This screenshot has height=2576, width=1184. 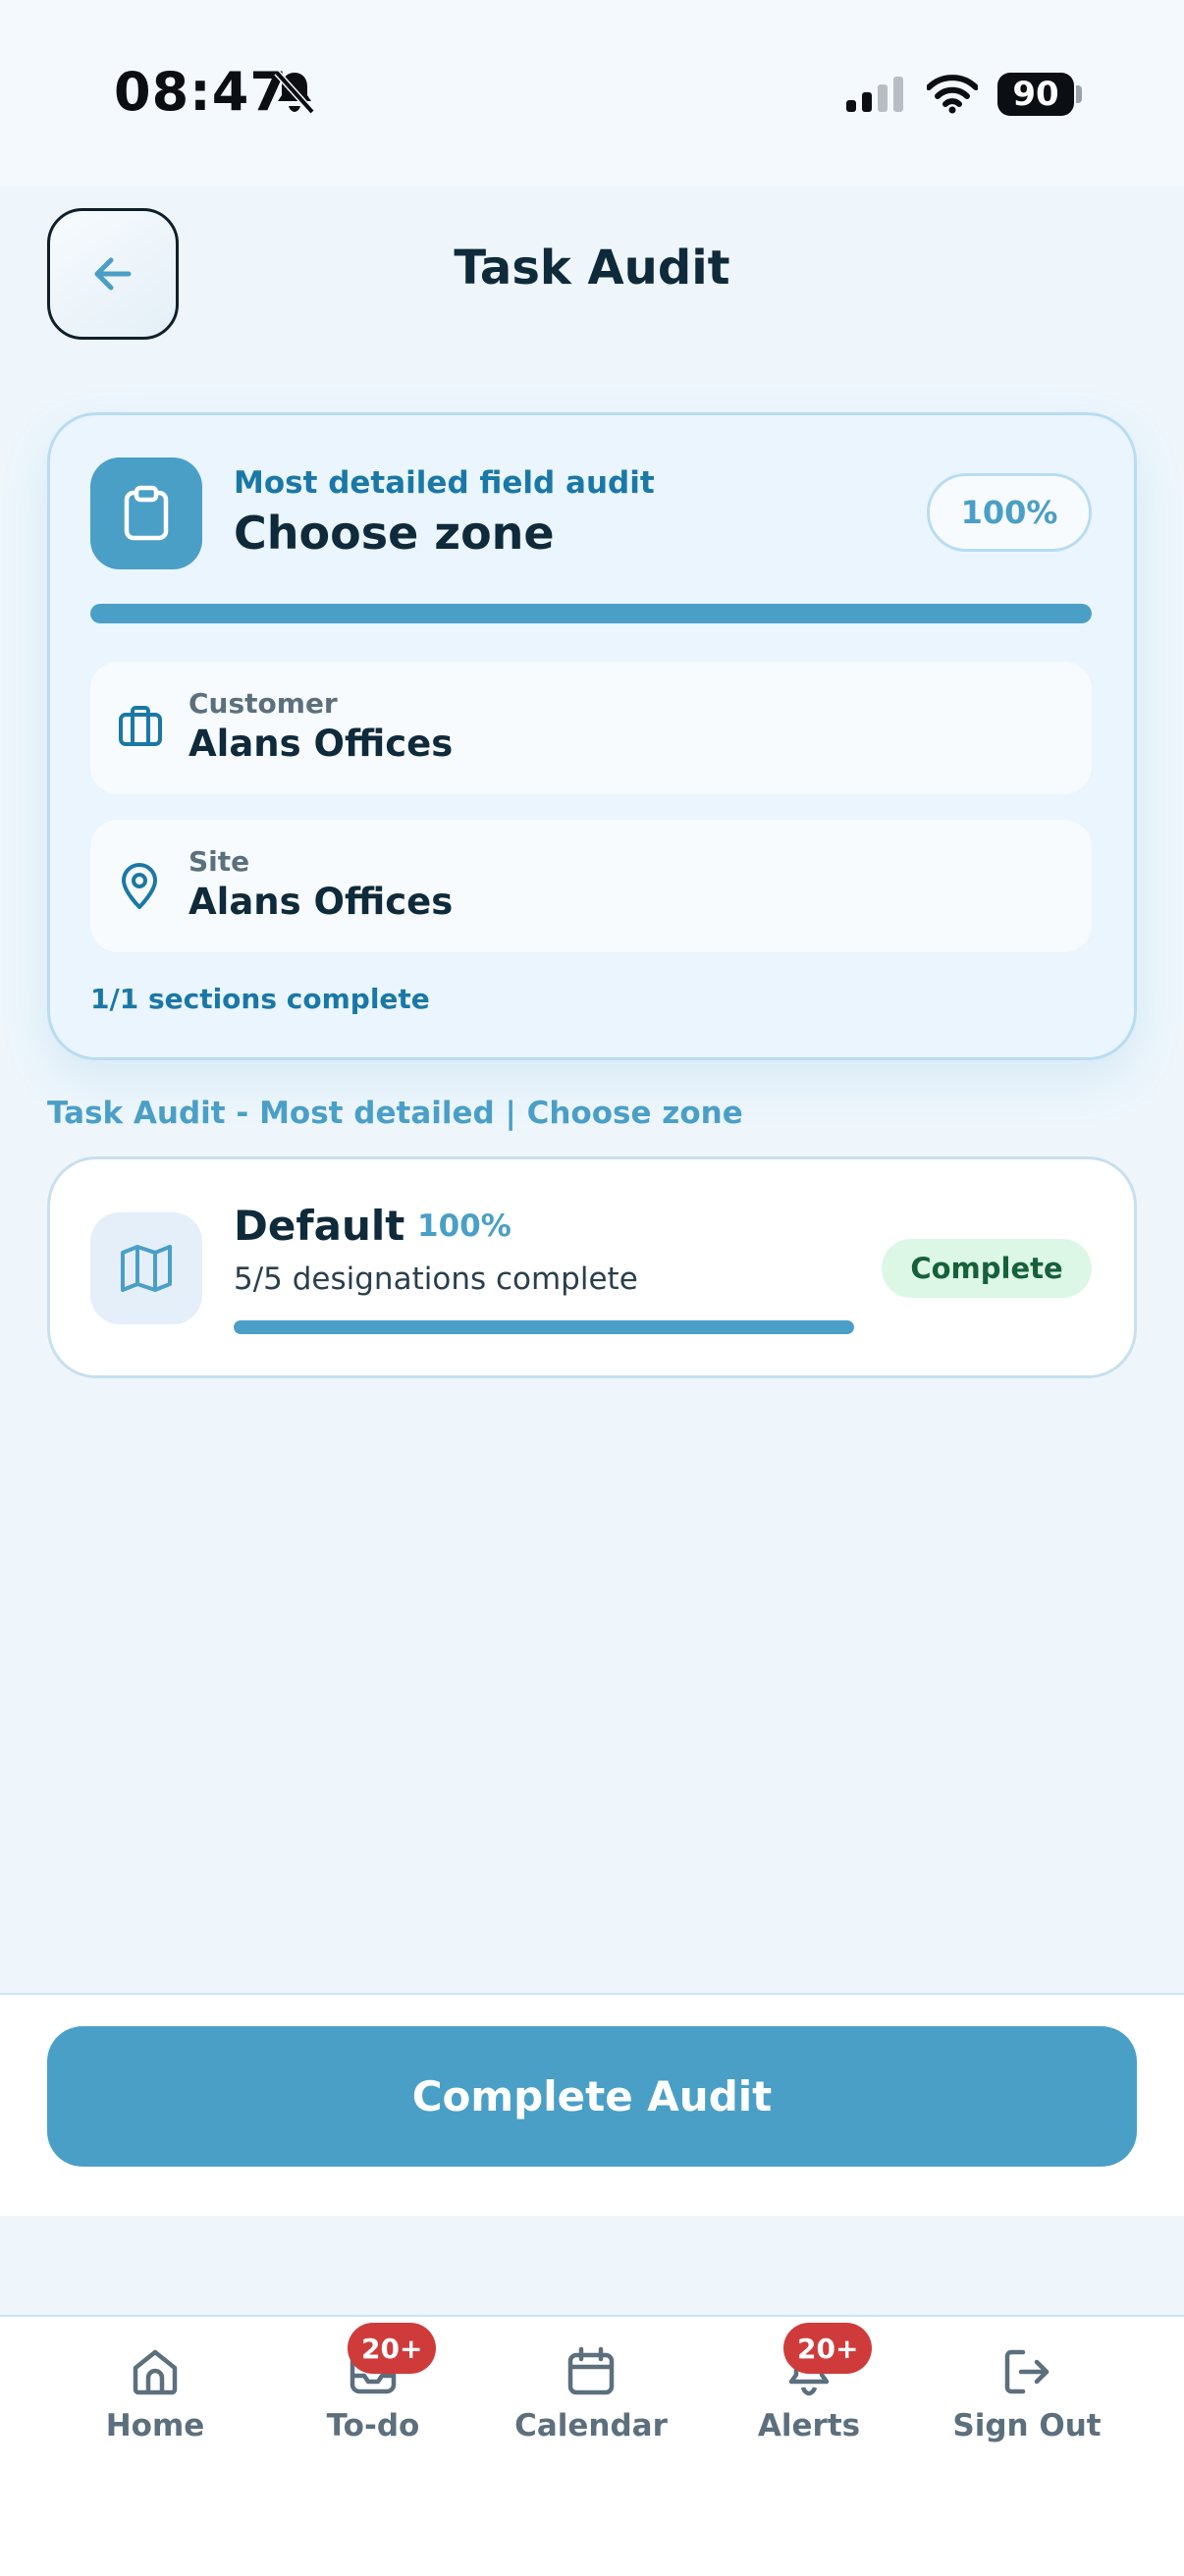 What do you see at coordinates (219, 861) in the screenshot?
I see `site-label: Site` at bounding box center [219, 861].